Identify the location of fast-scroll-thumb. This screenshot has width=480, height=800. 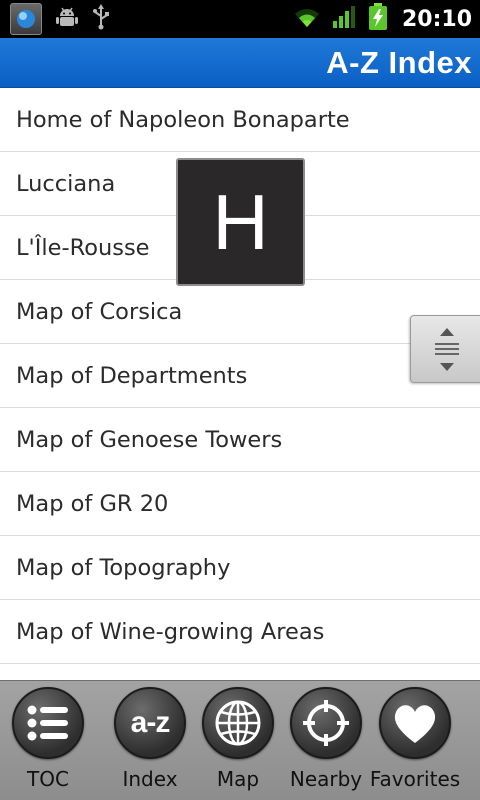
(445, 349).